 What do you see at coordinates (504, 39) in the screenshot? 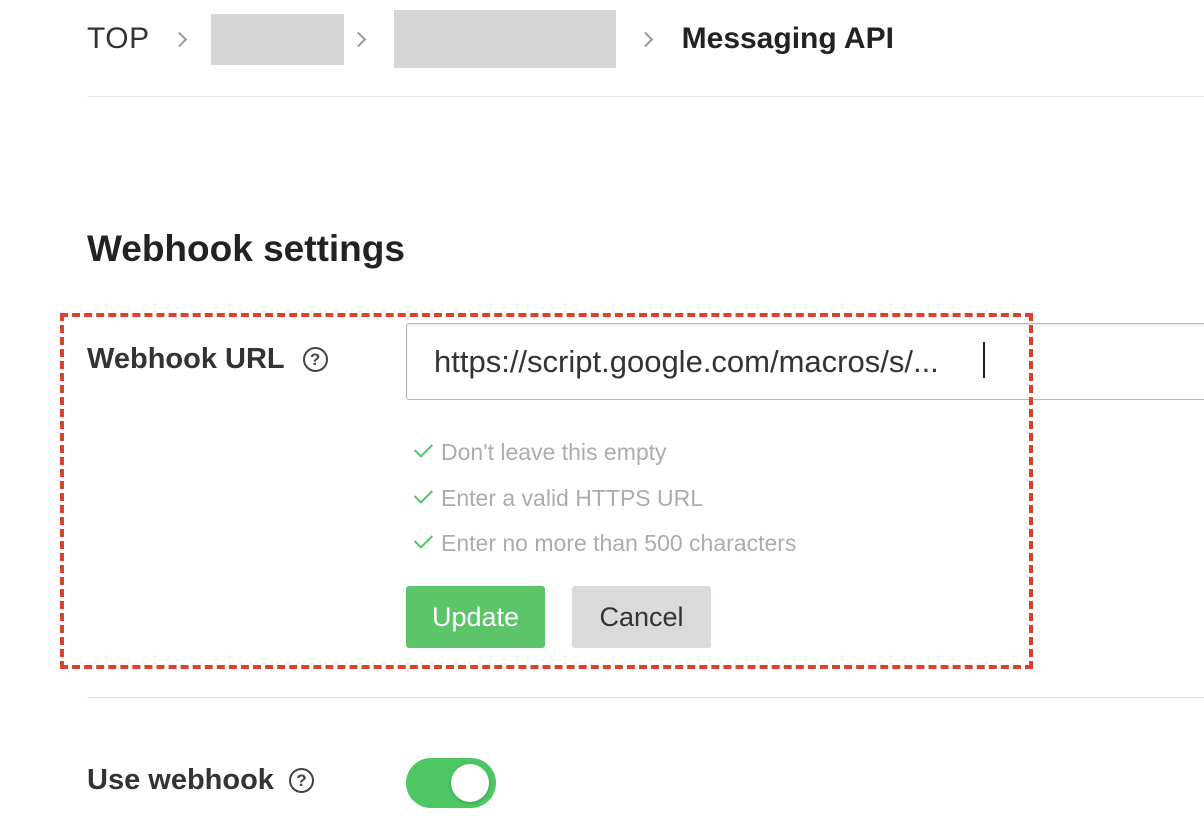
I see `breadcrumb-redacted-channel` at bounding box center [504, 39].